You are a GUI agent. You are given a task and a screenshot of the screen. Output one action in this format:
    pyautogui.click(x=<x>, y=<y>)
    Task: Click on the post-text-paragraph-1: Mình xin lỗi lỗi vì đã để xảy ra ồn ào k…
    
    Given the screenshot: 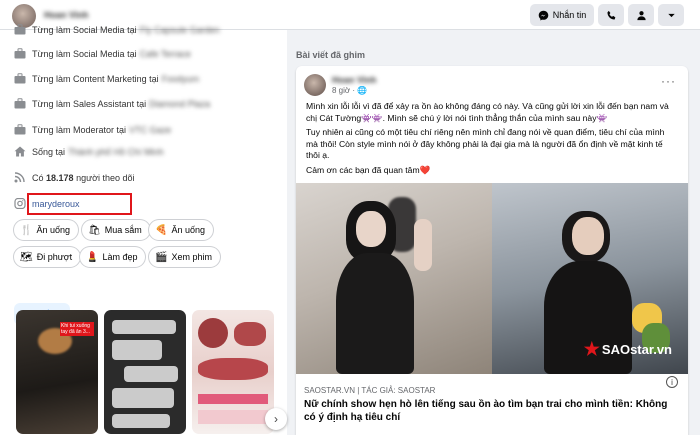 What is the action you would take?
    pyautogui.click(x=487, y=112)
    